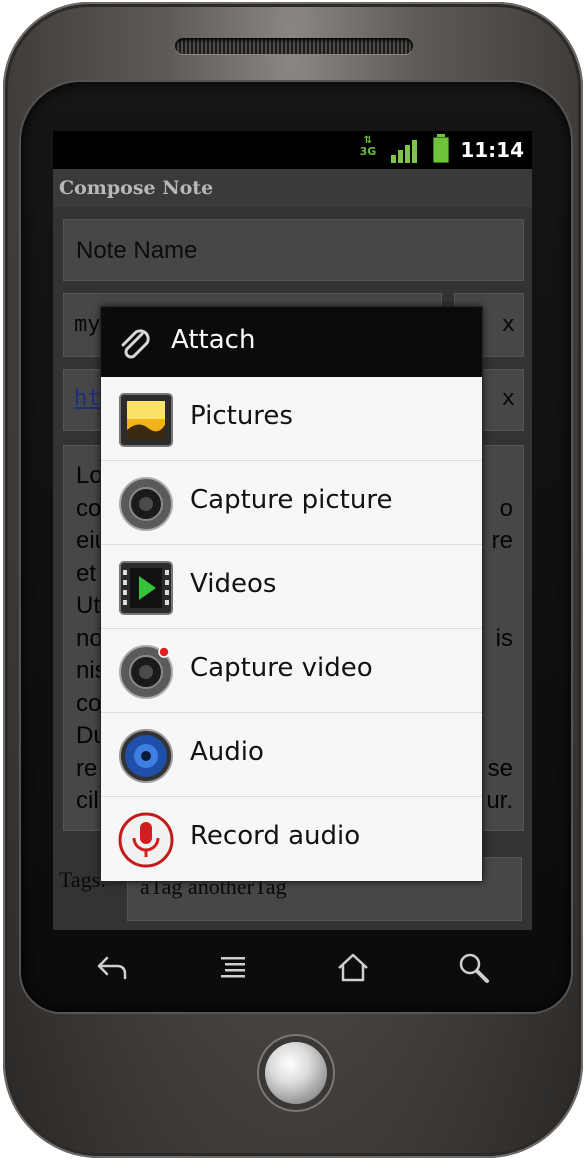  What do you see at coordinates (492, 150) in the screenshot?
I see `status-clock: 11:14` at bounding box center [492, 150].